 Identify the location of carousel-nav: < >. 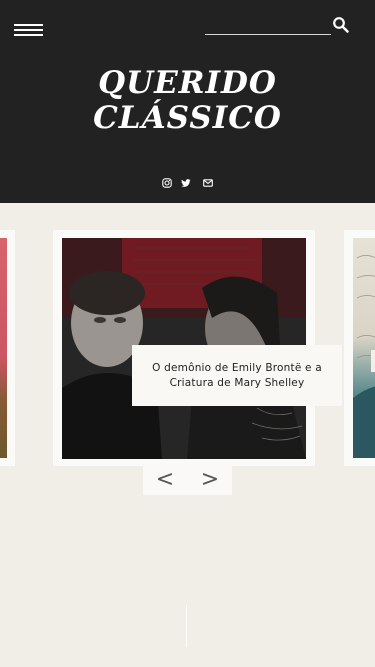
(187, 479).